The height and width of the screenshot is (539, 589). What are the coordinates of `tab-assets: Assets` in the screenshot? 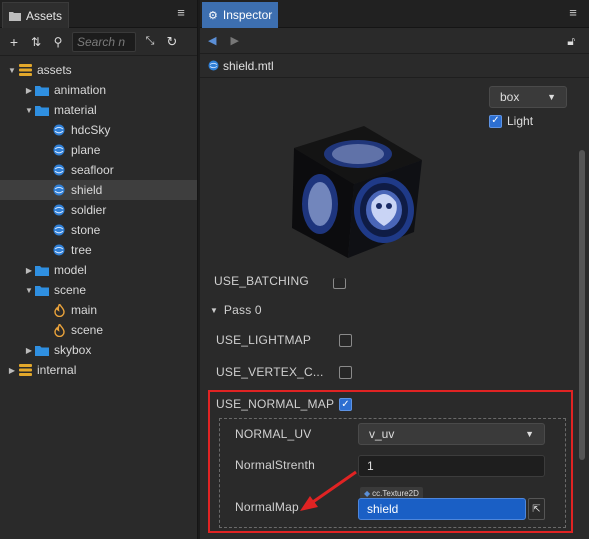 It's located at (36, 15).